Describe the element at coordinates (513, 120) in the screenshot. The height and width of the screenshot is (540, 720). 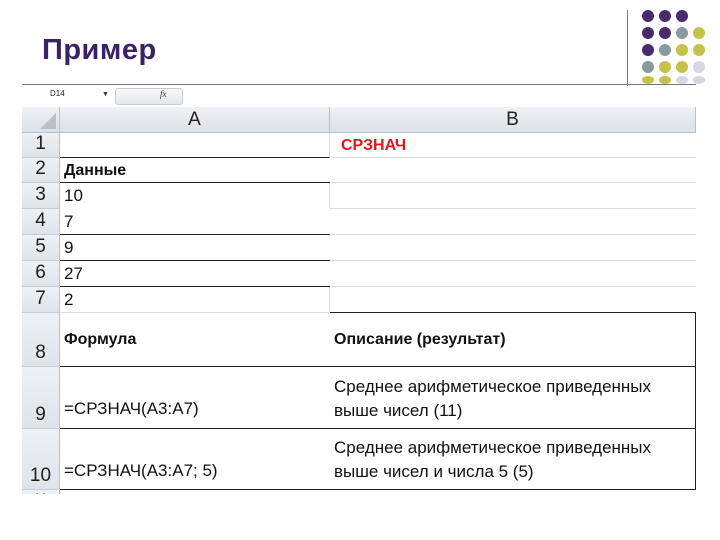
I see `column-header-b: B` at that location.